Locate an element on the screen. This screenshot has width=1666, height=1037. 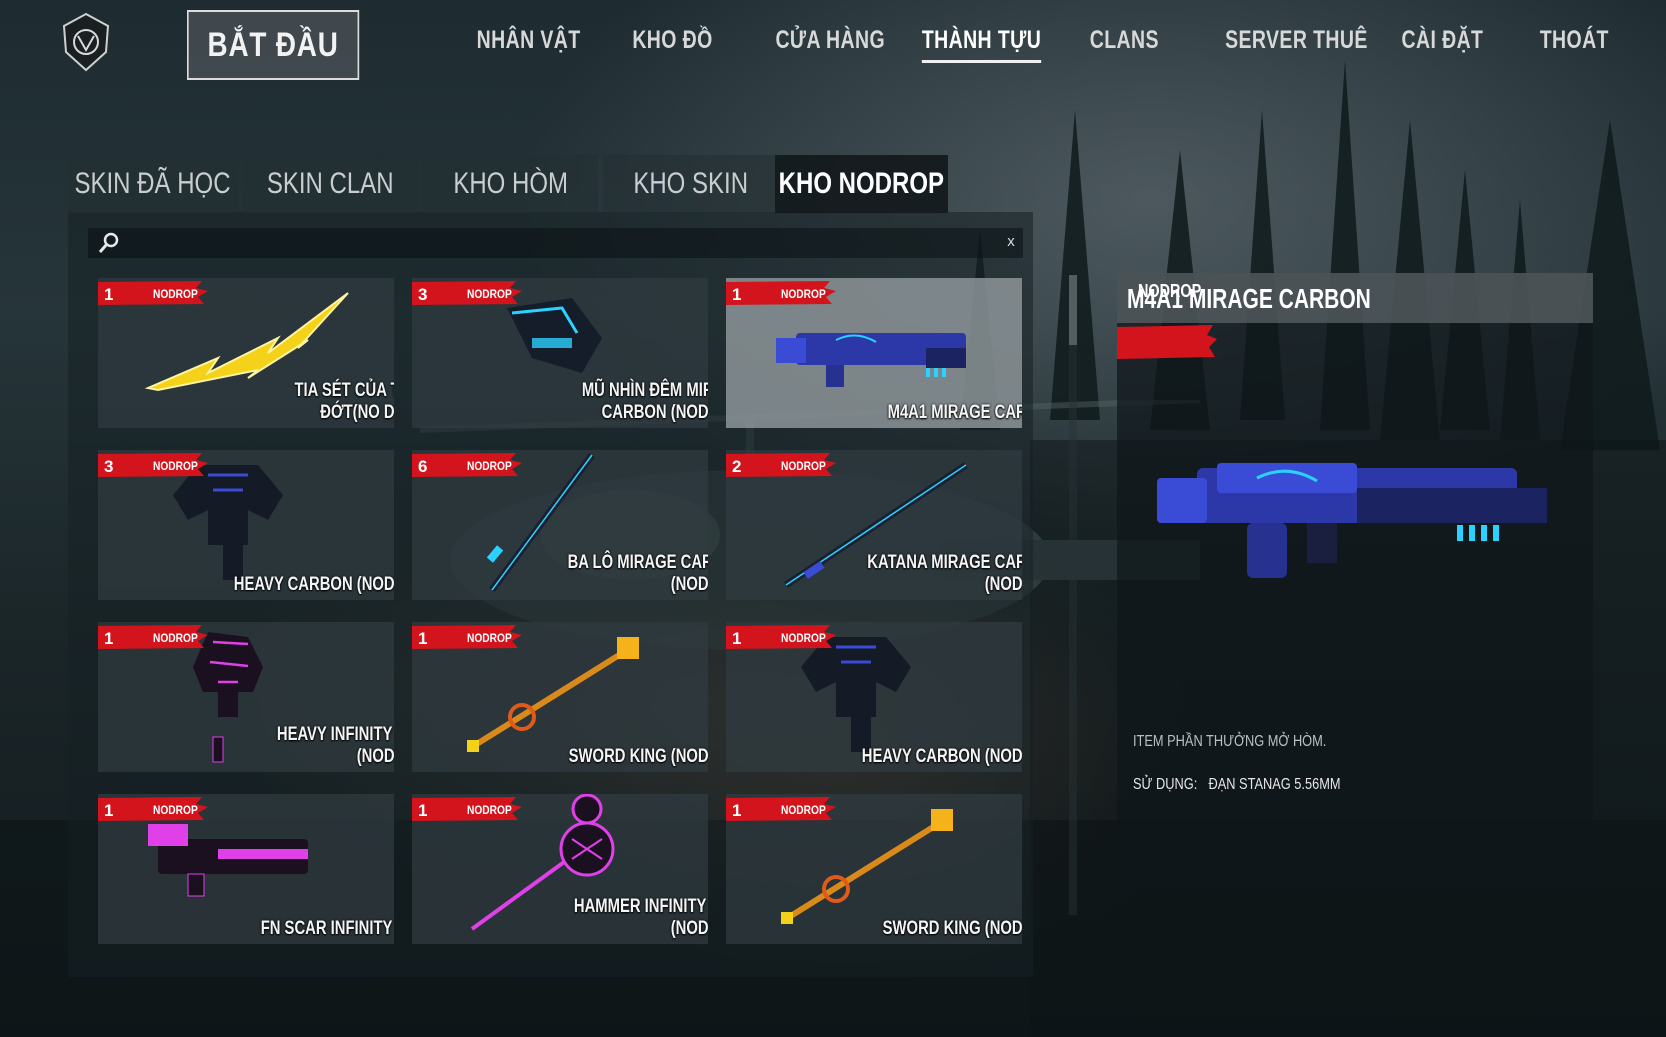
item-name: MŨ NHÌN ĐÊM MIRAGE CARBON (NODROP) is located at coordinates (644, 401).